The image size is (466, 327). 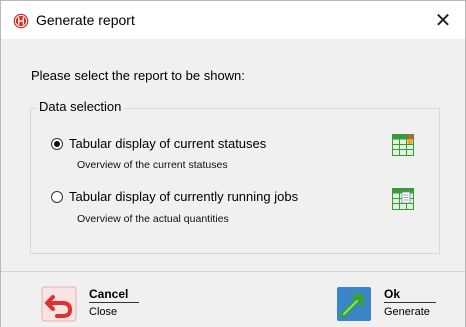 What do you see at coordinates (403, 145) in the screenshot?
I see `status-table-icon` at bounding box center [403, 145].